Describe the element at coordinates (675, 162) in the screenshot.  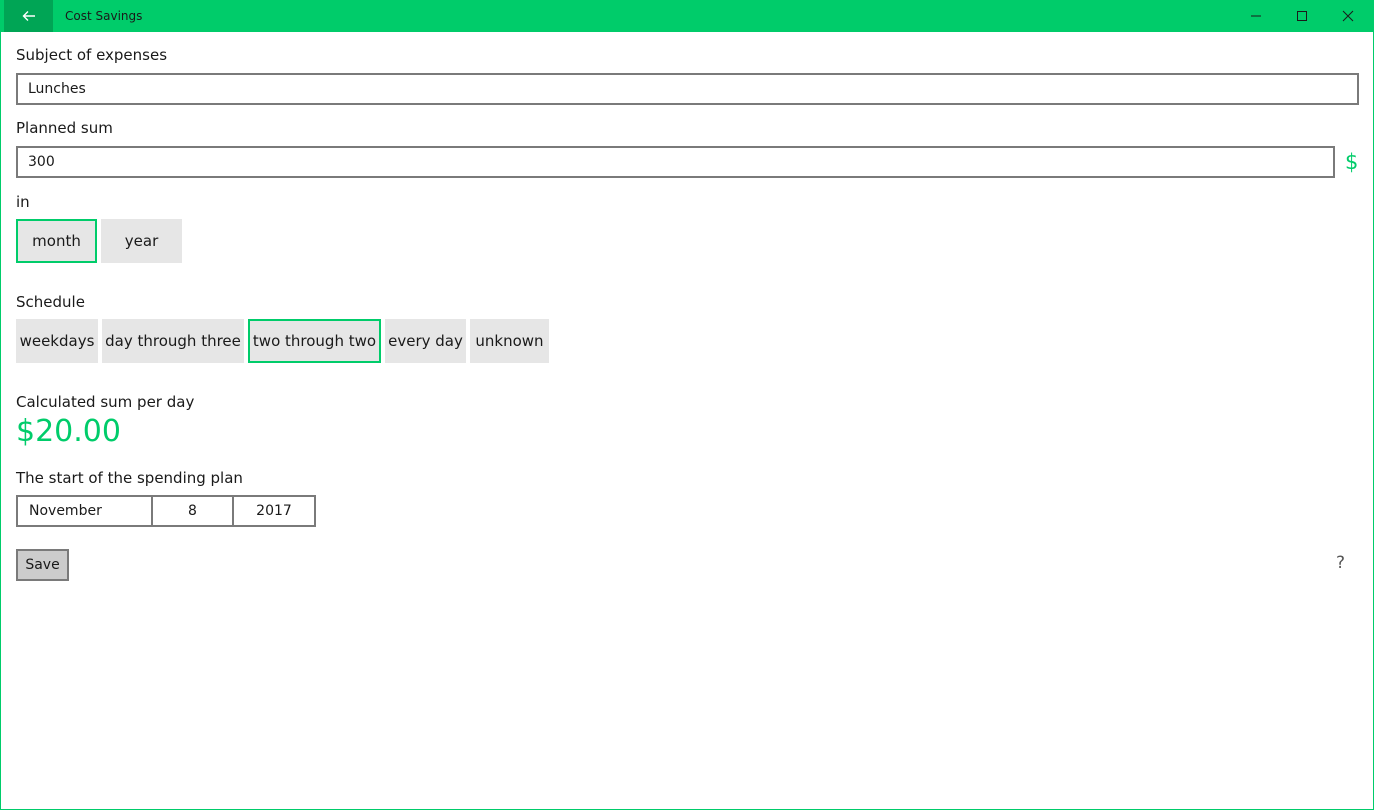
I see `planned-sum-input` at that location.